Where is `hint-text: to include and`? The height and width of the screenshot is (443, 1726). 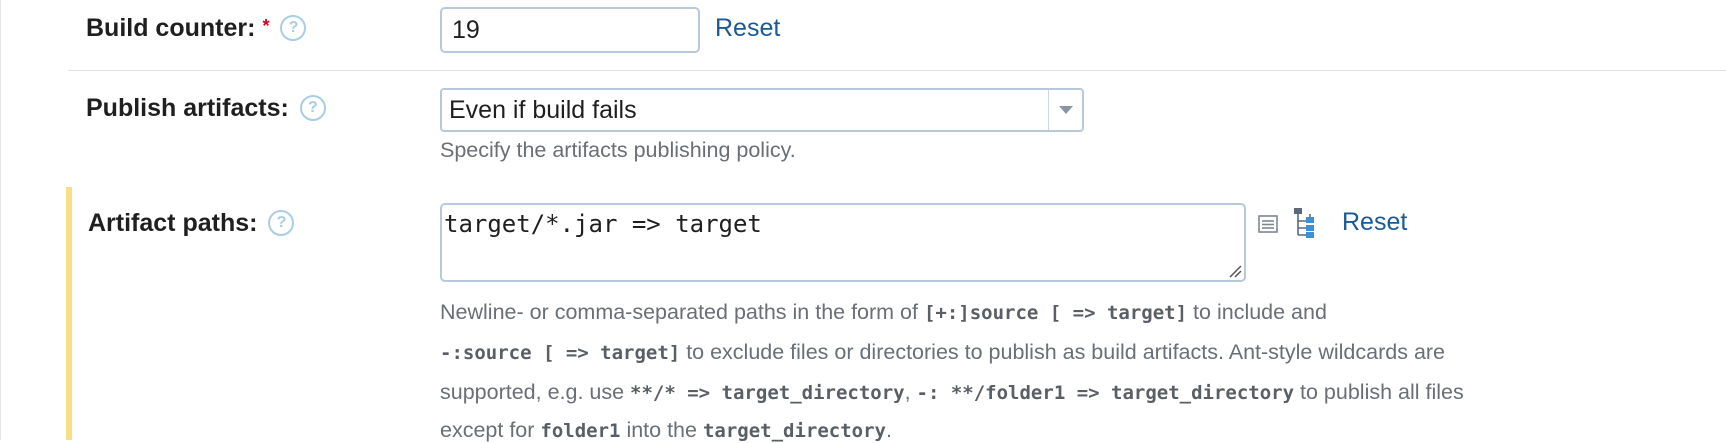 hint-text: to include and is located at coordinates (1257, 312).